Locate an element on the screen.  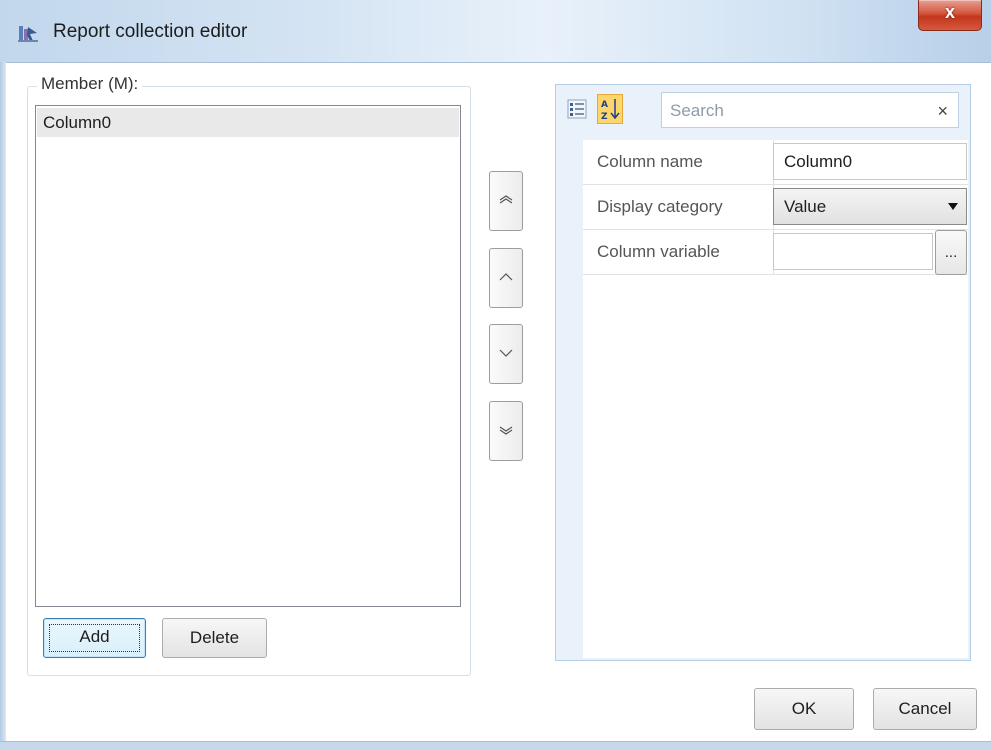
list-item: Column0 is located at coordinates (248, 122).